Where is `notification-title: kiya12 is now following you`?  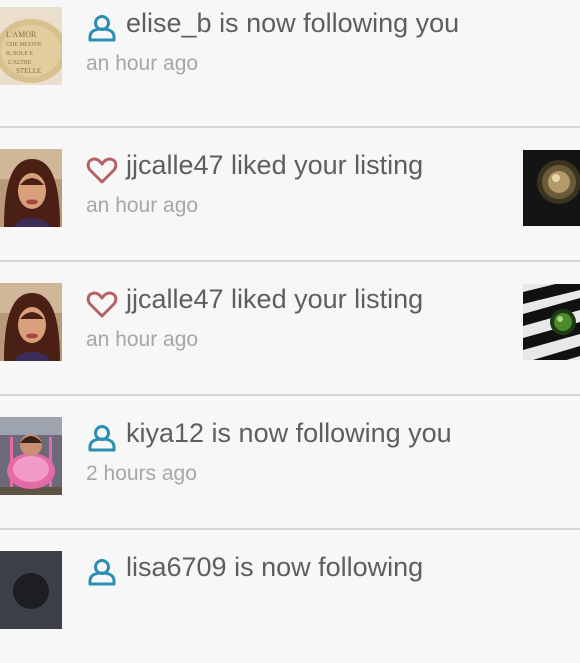 notification-title: kiya12 is now following you is located at coordinates (289, 433).